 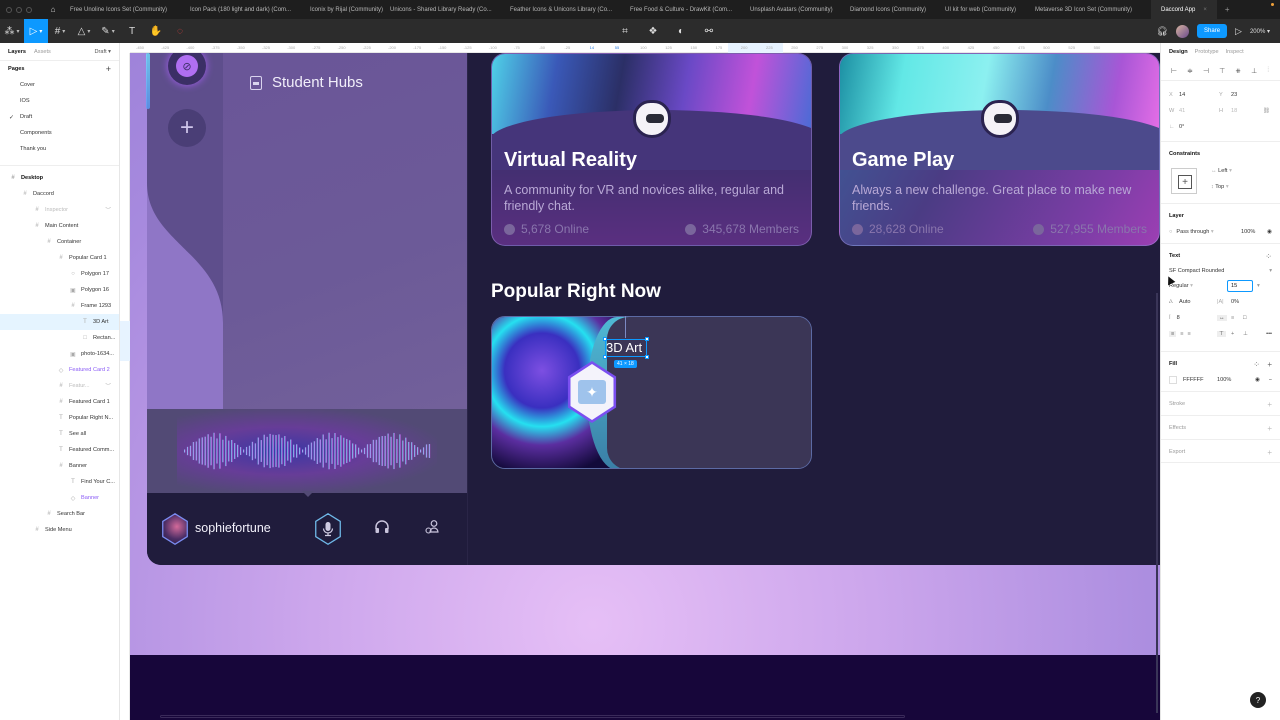 What do you see at coordinates (1257, 380) in the screenshot?
I see `fill-visibility-icon: ◉` at bounding box center [1257, 380].